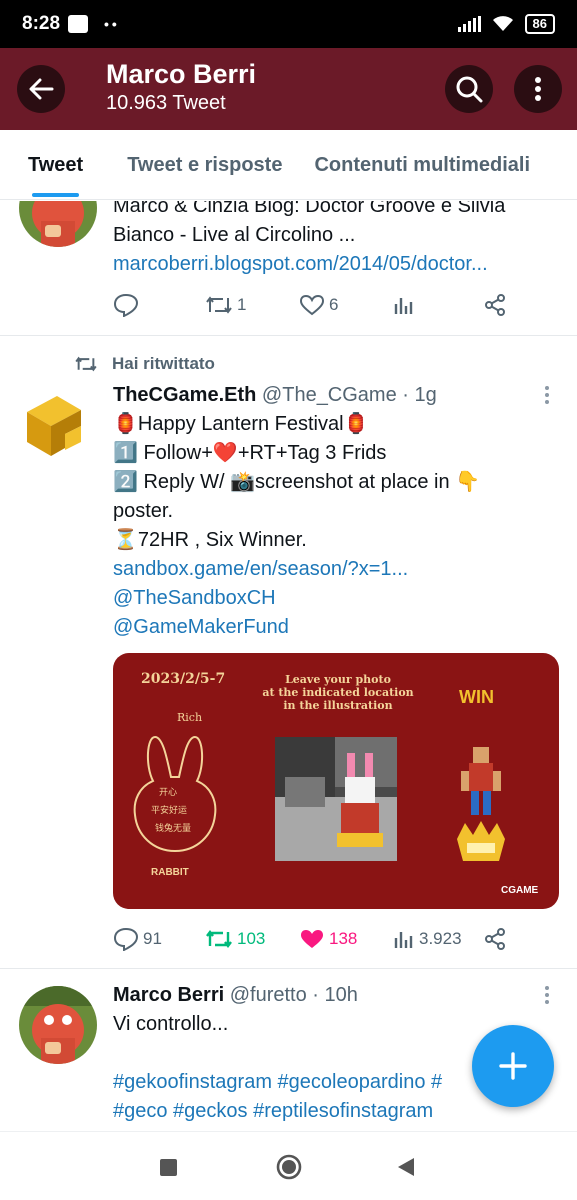 The height and width of the screenshot is (1200, 577). What do you see at coordinates (166, 103) in the screenshot?
I see `tweet-count: 10.963 Tweet` at bounding box center [166, 103].